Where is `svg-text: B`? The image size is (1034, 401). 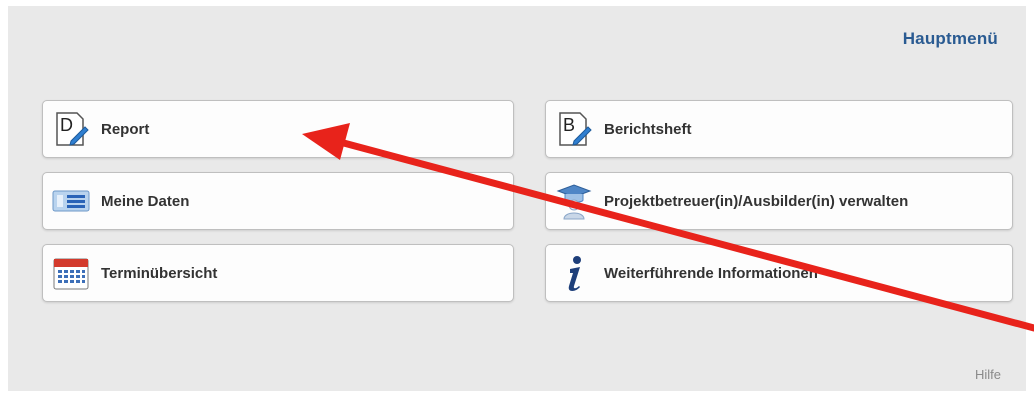 svg-text: B is located at coordinates (569, 125).